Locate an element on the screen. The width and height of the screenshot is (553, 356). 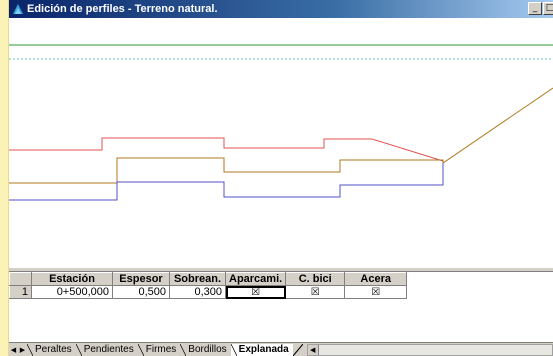
tab-bordillos: Bordillos is located at coordinates (205, 349).